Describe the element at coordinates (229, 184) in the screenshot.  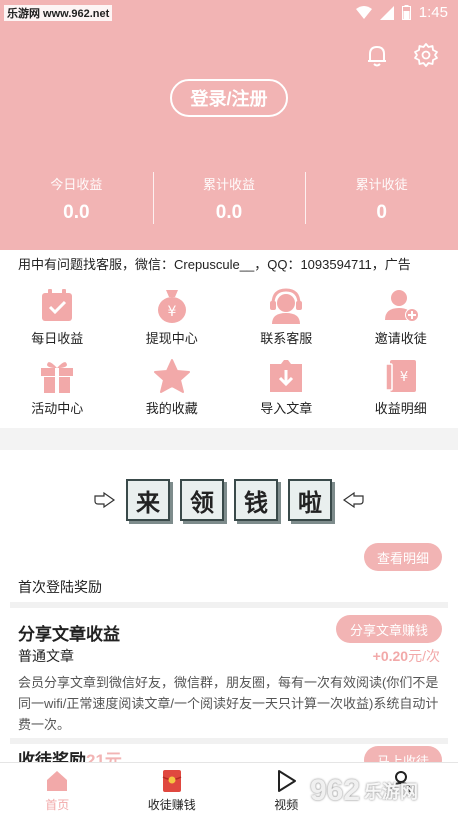
I see `stat-label: 累计收益` at that location.